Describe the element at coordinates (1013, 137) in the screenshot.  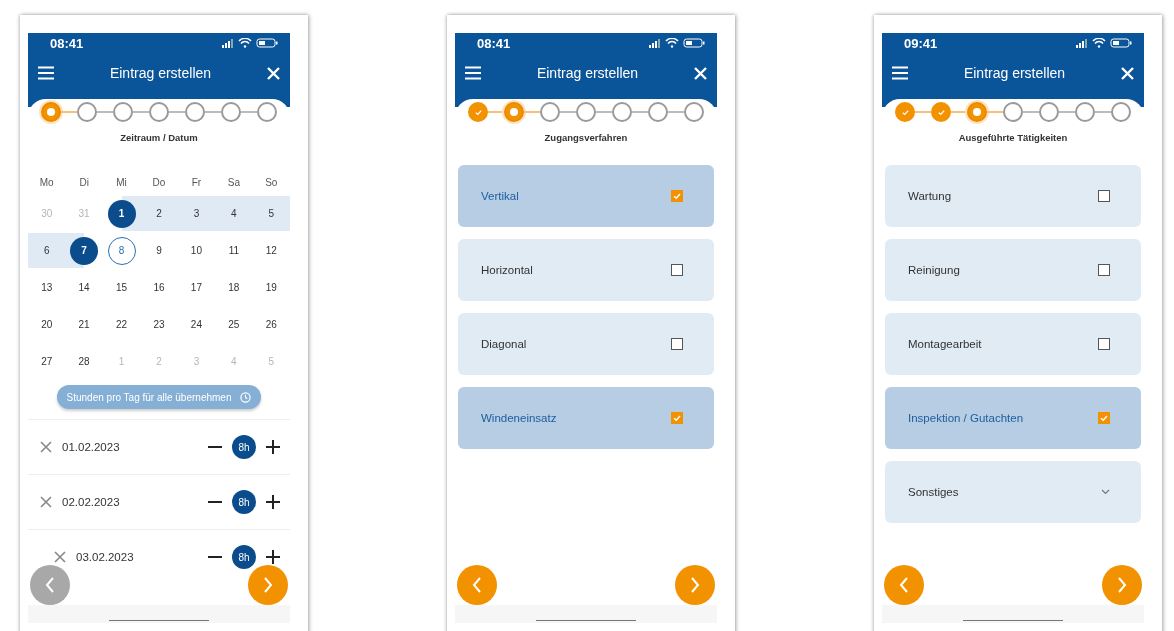
I see `step-title: Ausgeführte Tätigkeiten` at that location.